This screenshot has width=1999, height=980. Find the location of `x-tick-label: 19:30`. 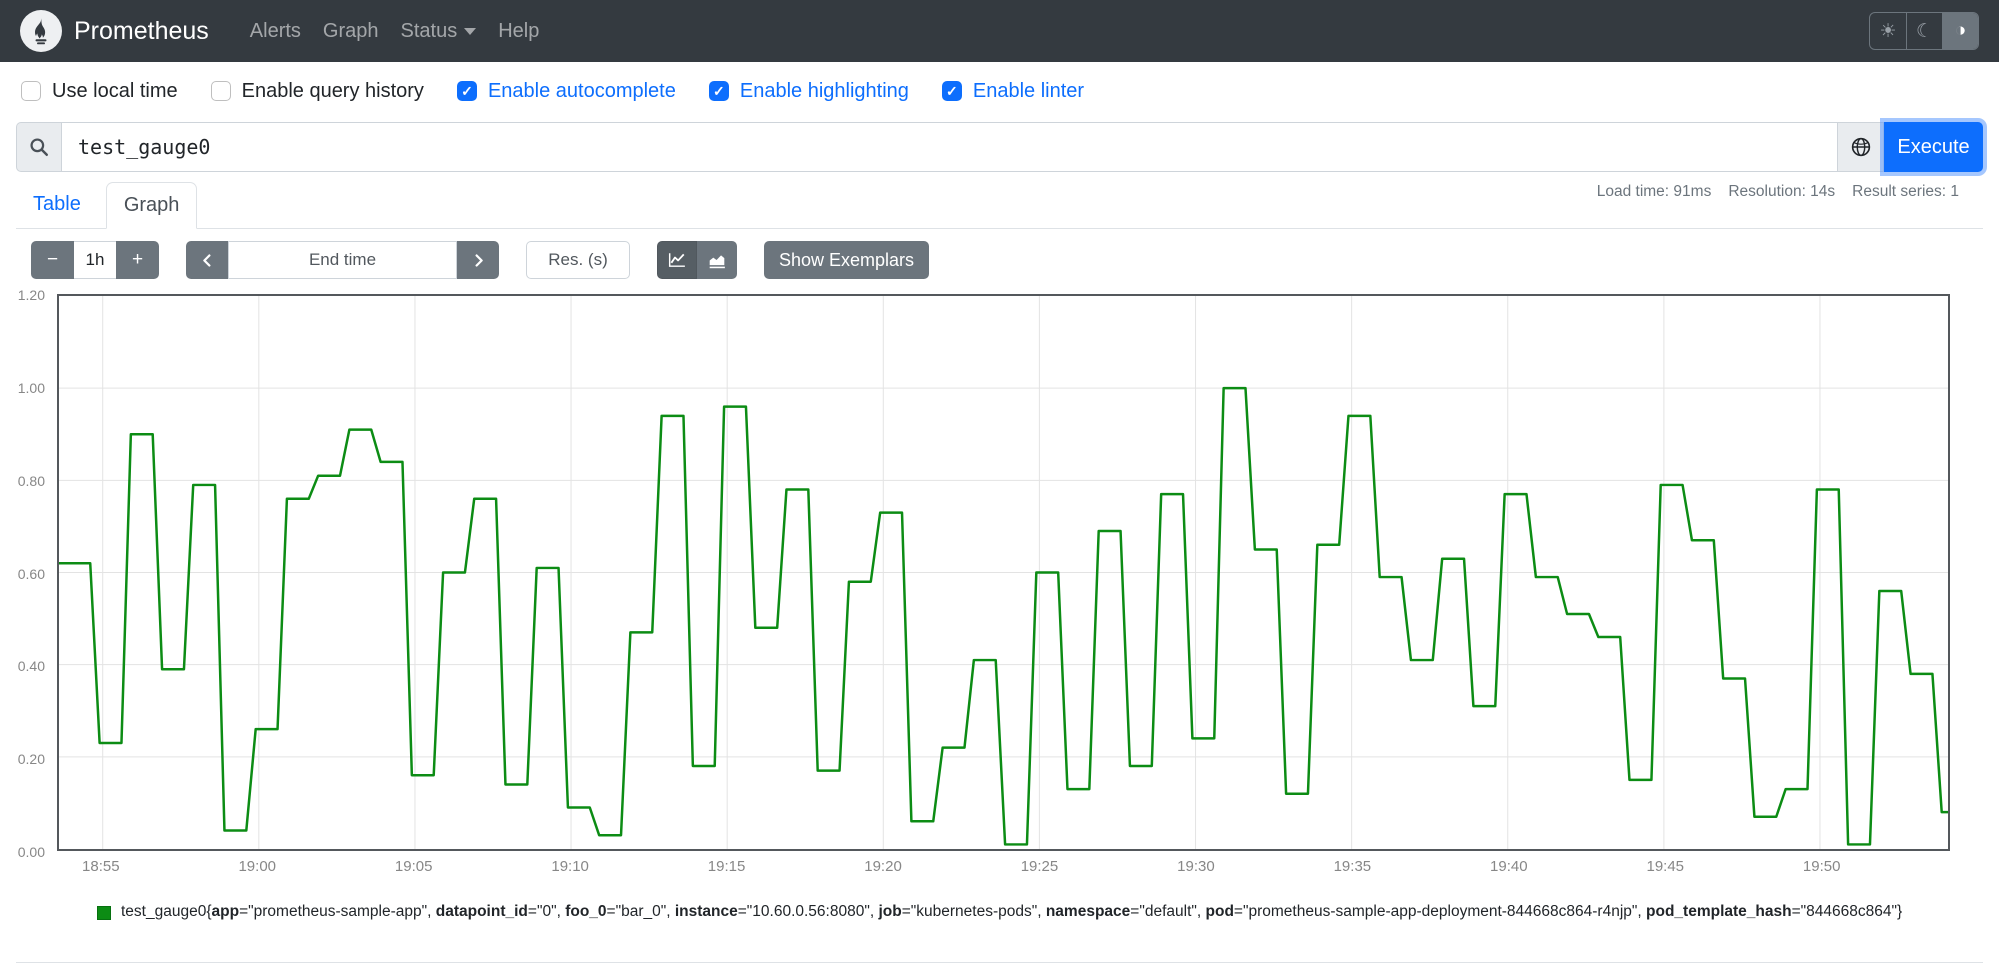

x-tick-label: 19:30 is located at coordinates (1196, 866).